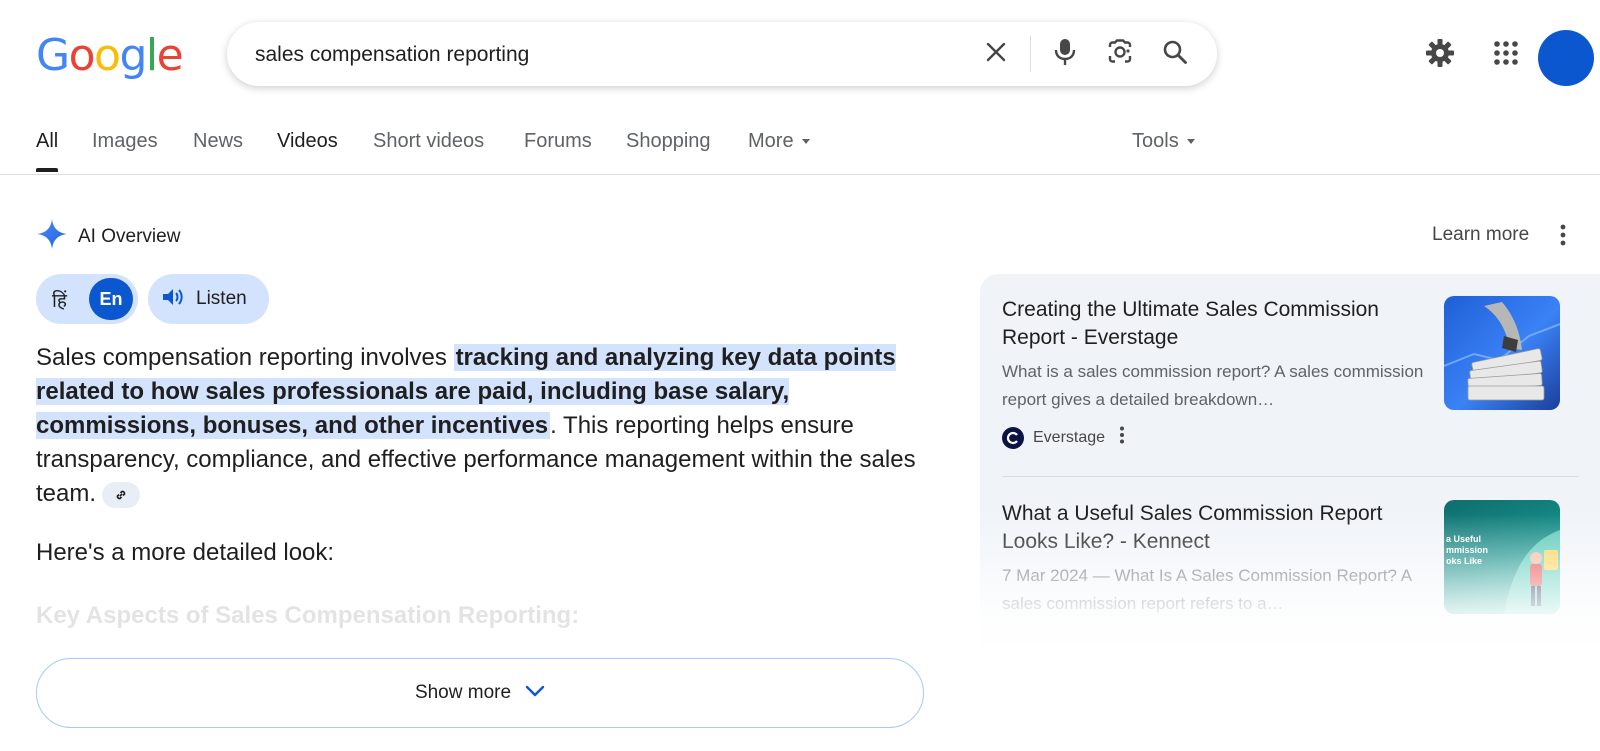  What do you see at coordinates (218, 141) in the screenshot?
I see `tab-news: News` at bounding box center [218, 141].